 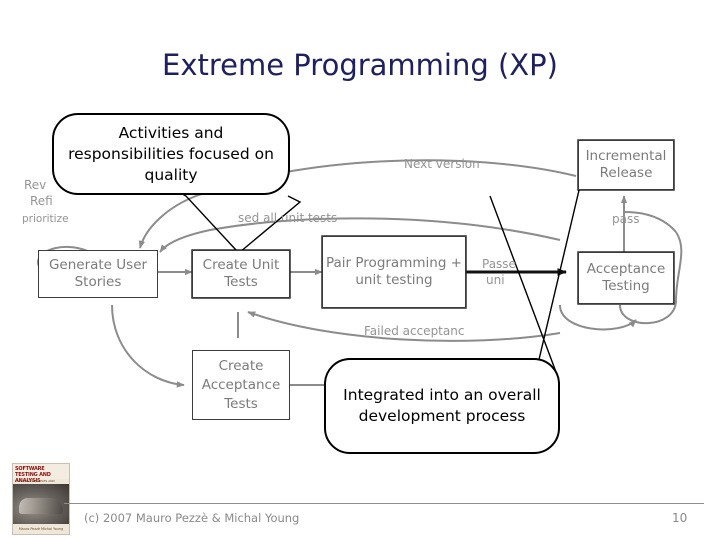 What do you see at coordinates (41, 529) in the screenshot?
I see `book-authors: Mauro Pezzè Michal Young` at bounding box center [41, 529].